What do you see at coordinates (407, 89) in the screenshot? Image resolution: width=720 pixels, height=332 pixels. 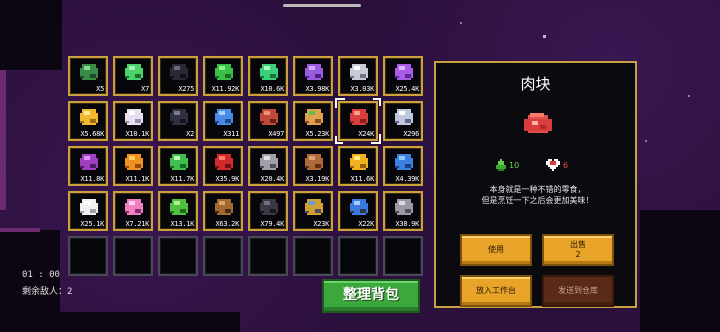 I see `item-count: X25.4K` at bounding box center [407, 89].